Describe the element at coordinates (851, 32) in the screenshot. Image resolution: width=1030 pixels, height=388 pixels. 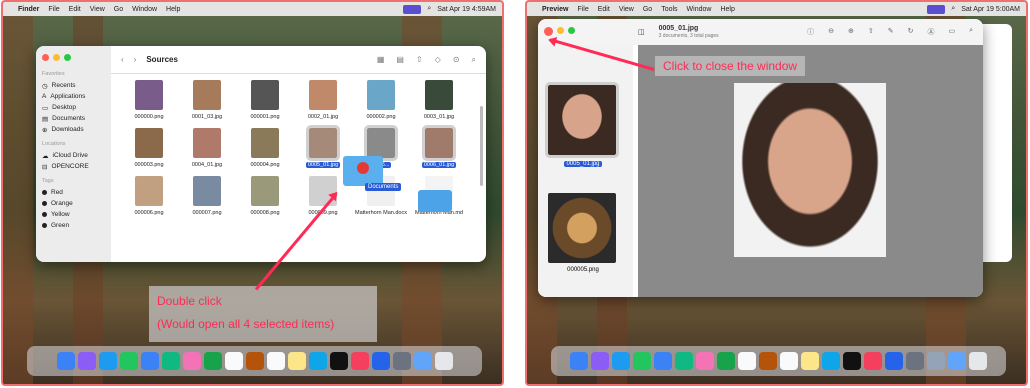
I see `zoom-in-icon: ⊕` at that location.